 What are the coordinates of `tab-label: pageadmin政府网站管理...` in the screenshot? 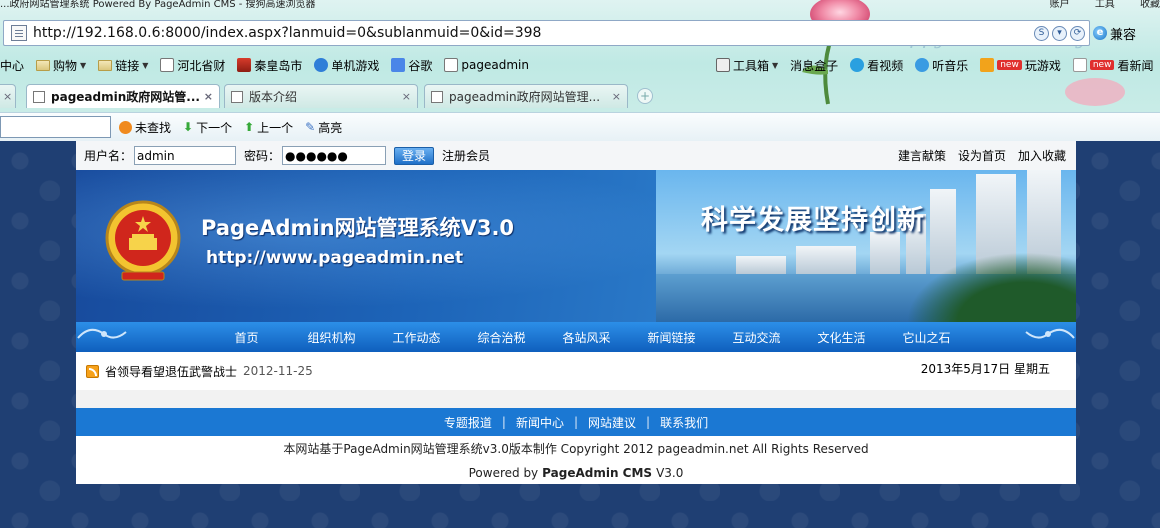 It's located at (525, 97).